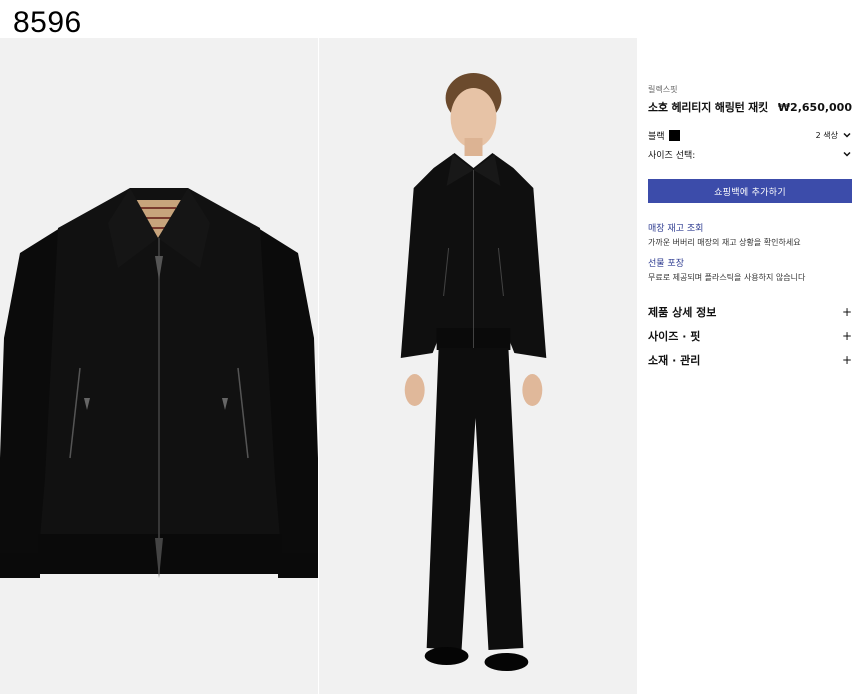  Describe the element at coordinates (750, 262) in the screenshot. I see `gift-wrap-link: 선물 포장` at that location.